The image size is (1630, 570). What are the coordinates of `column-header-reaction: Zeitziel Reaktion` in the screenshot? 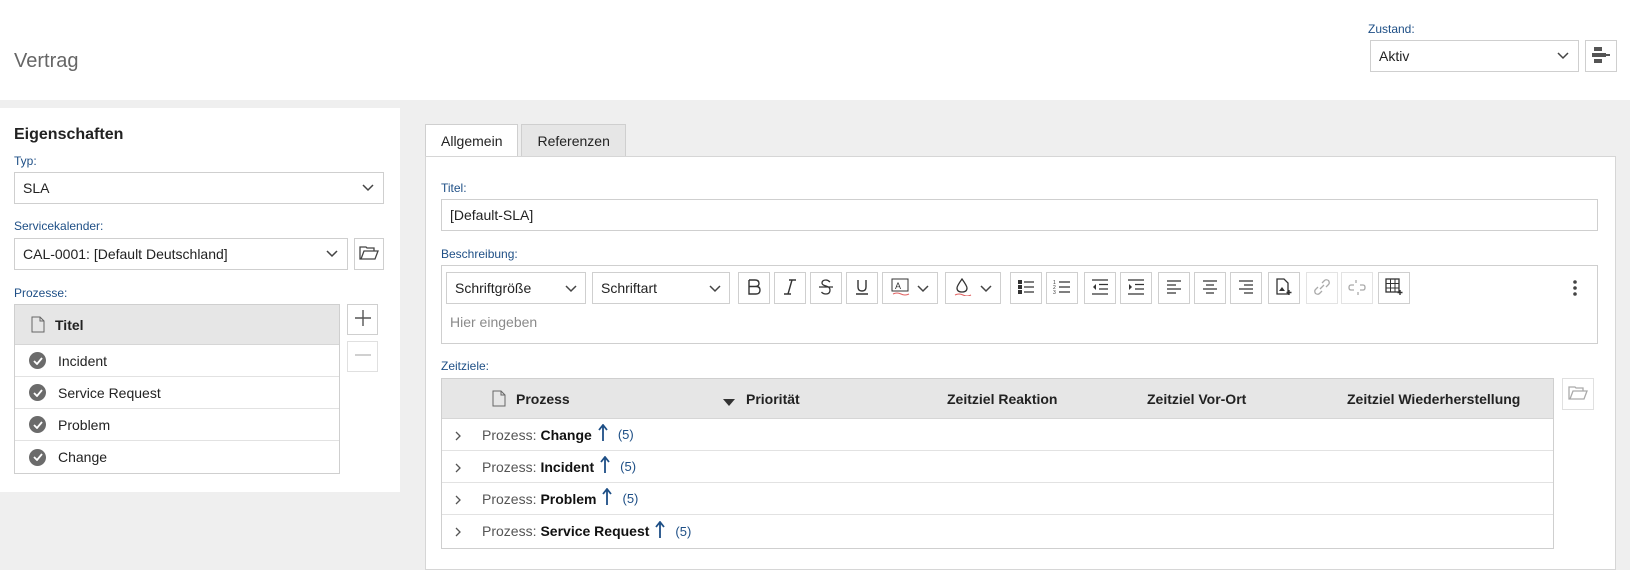 It's located at (1002, 399).